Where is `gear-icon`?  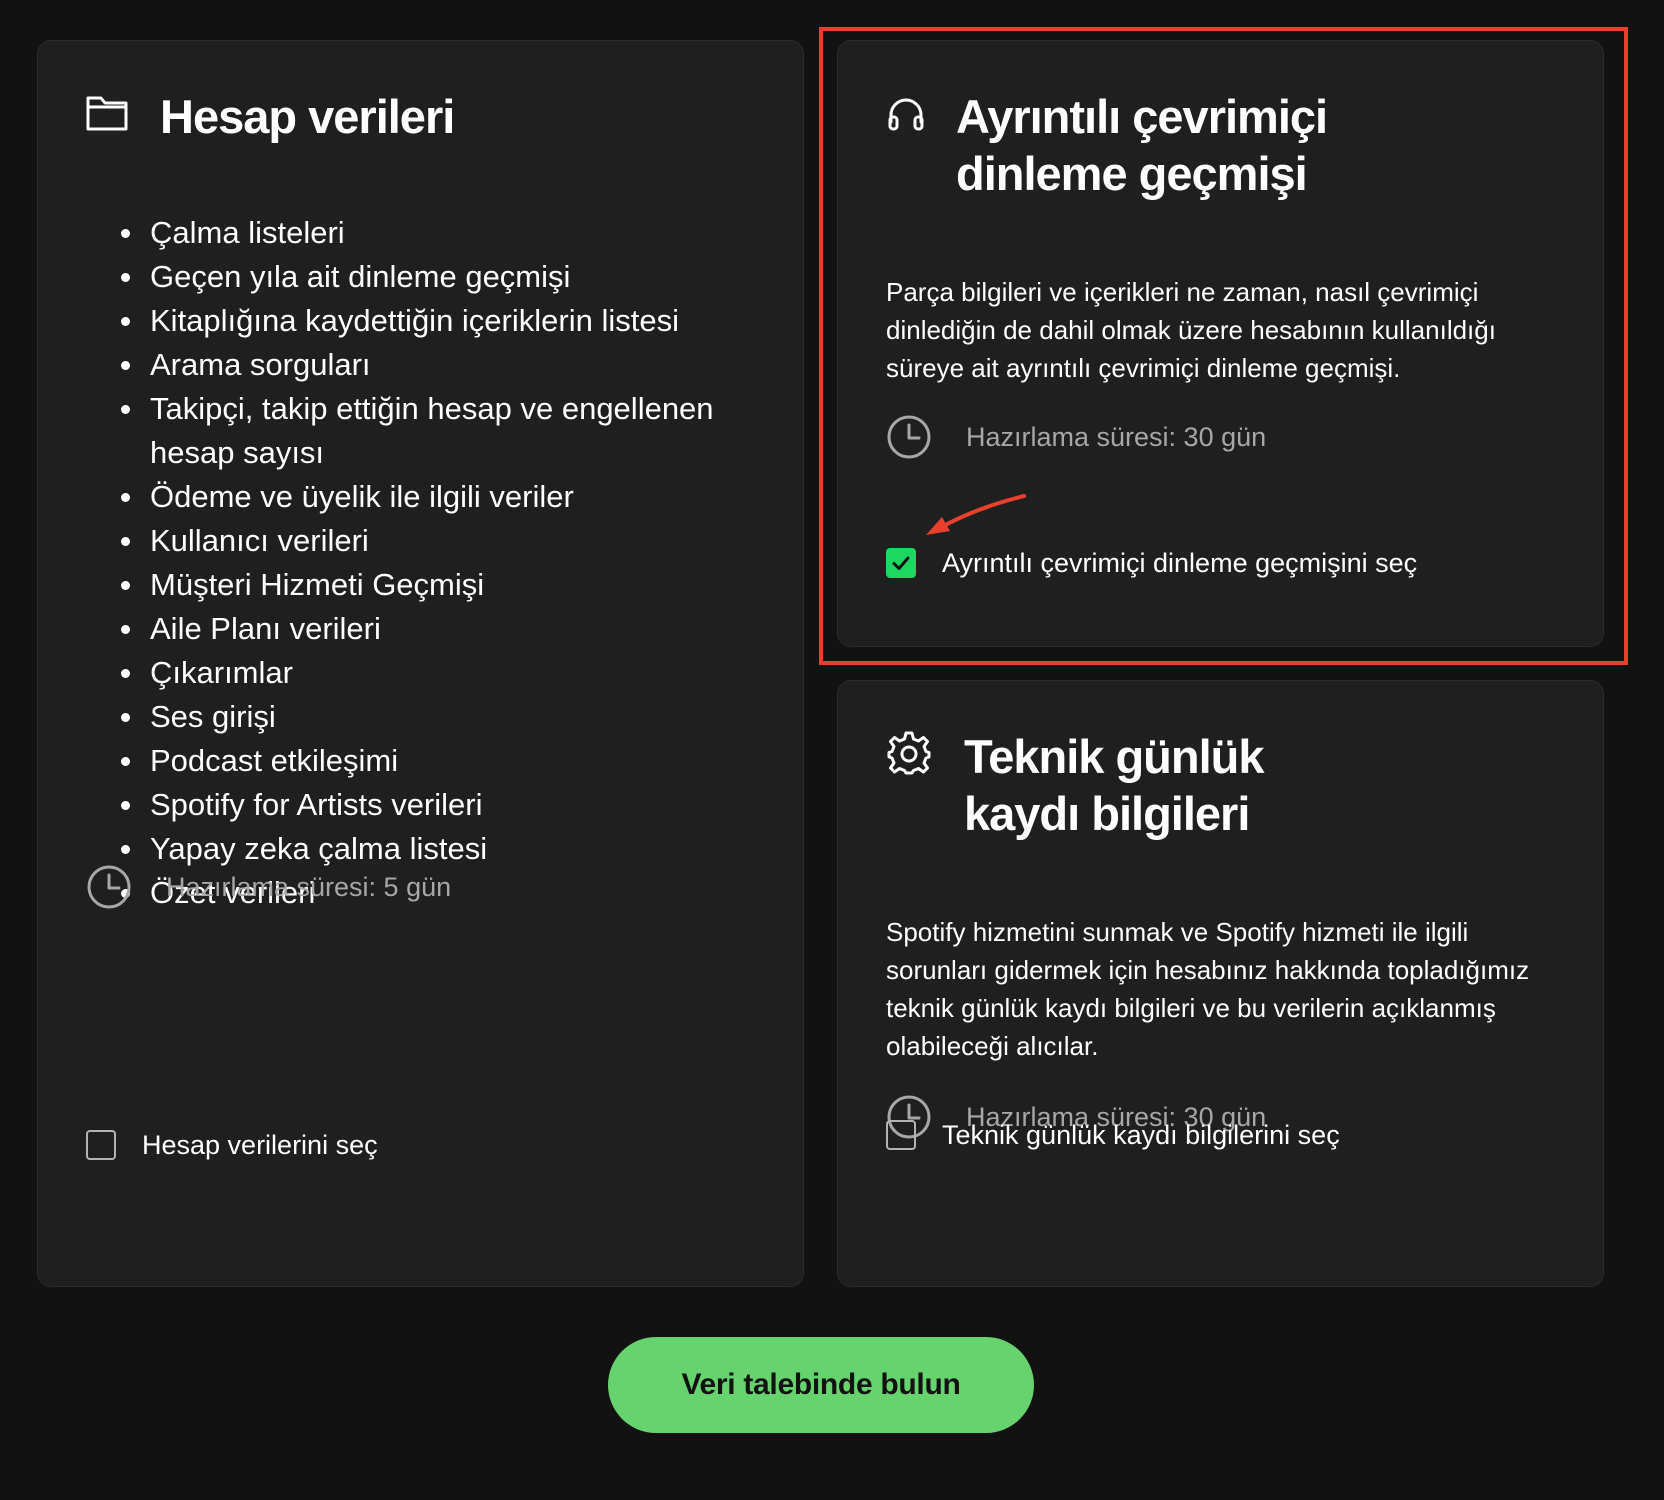
gear-icon is located at coordinates (909, 753).